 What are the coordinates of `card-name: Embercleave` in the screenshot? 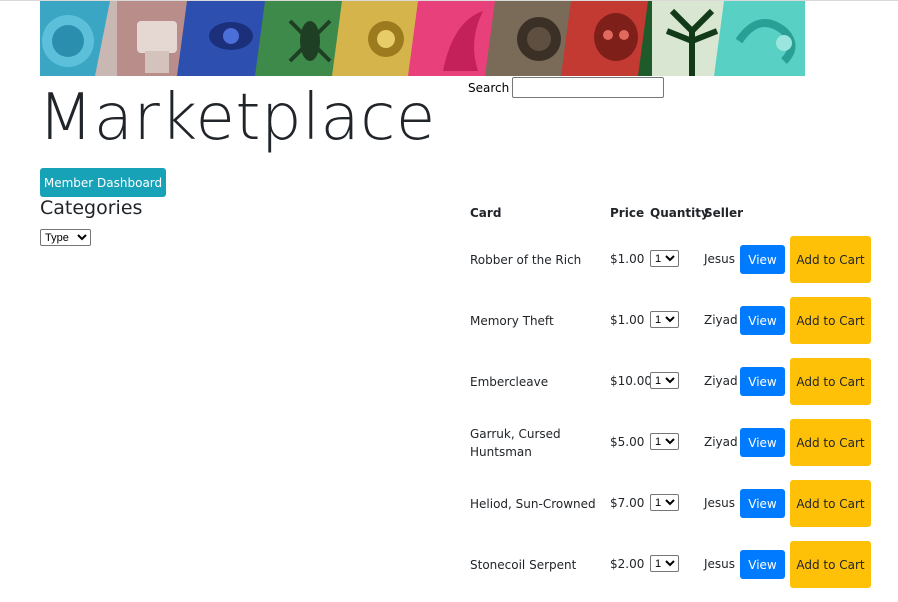 It's located at (509, 382).